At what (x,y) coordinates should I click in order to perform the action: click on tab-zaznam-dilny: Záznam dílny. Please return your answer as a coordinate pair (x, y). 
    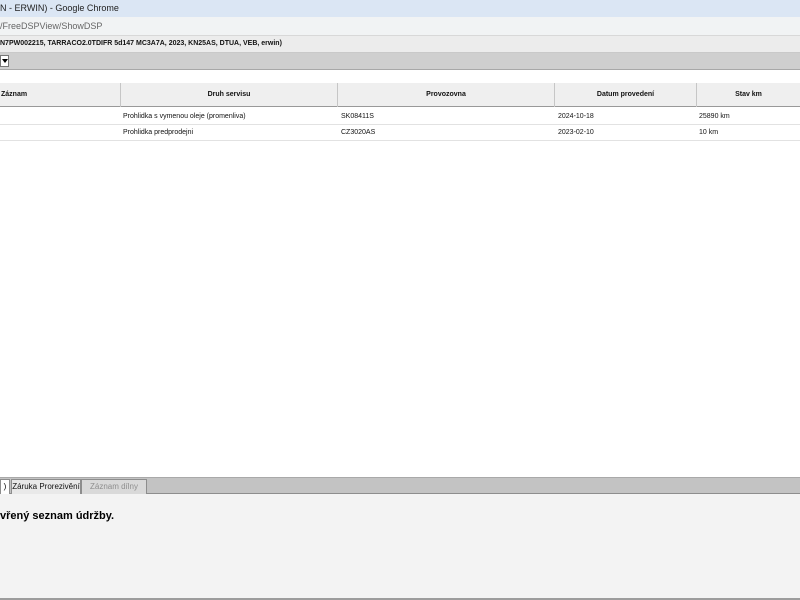
    Looking at the image, I should click on (114, 486).